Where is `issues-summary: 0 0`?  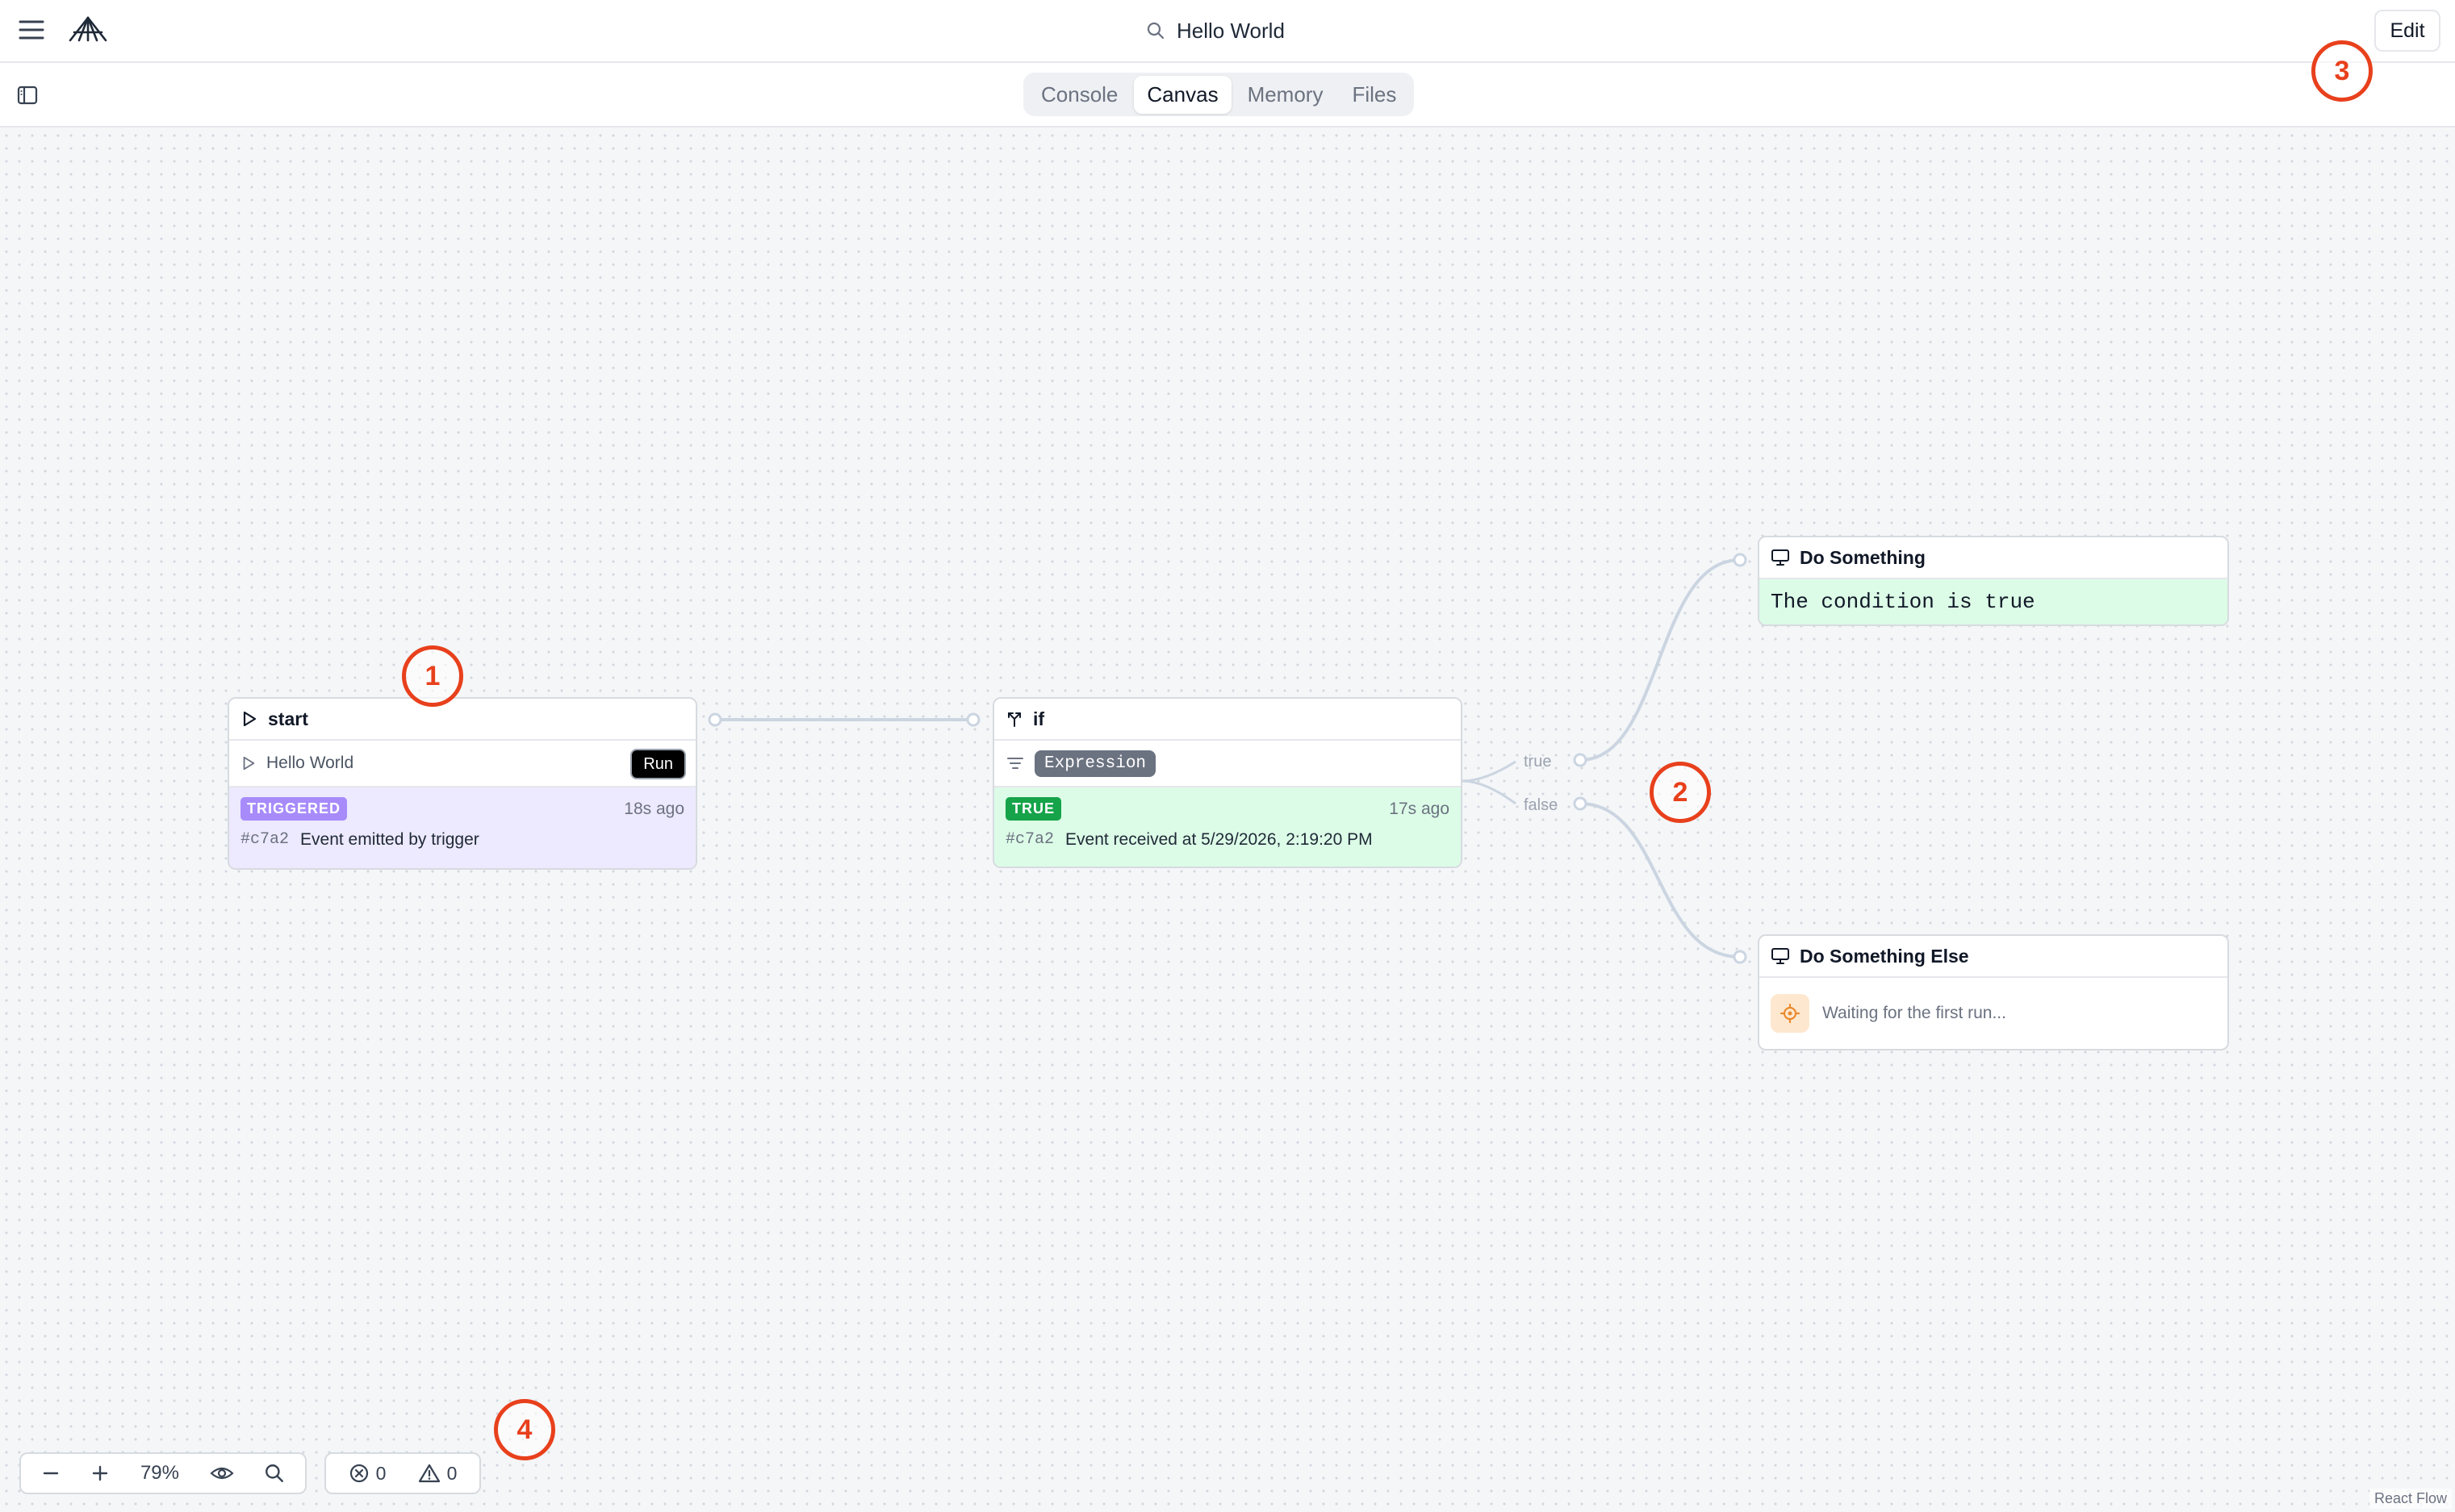 issues-summary: 0 0 is located at coordinates (402, 1473).